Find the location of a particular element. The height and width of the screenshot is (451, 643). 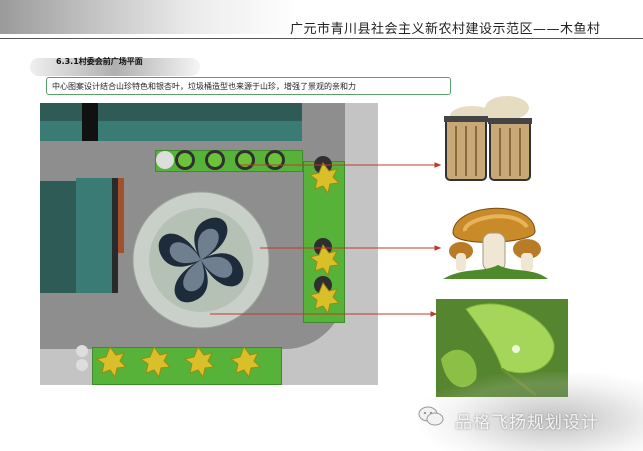

mushroom-trash-bins is located at coordinates (488, 138).